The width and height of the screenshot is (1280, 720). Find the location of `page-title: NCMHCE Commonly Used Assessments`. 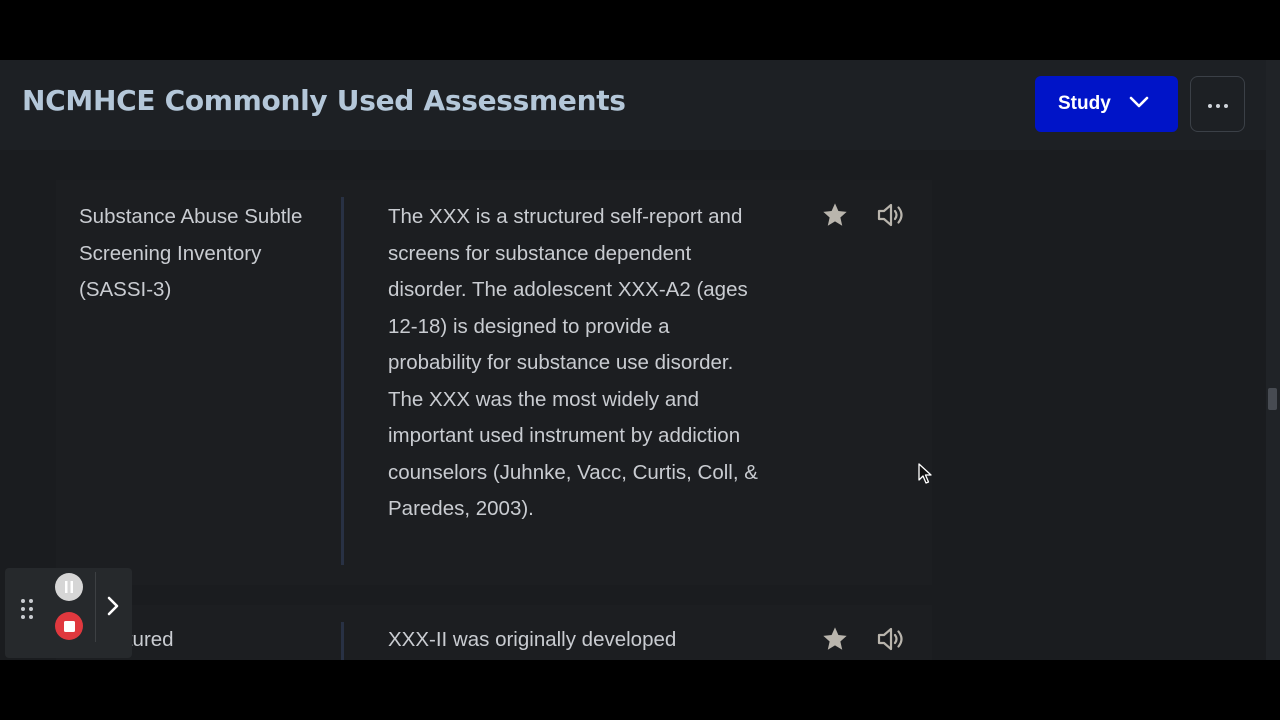

page-title: NCMHCE Commonly Used Assessments is located at coordinates (324, 100).